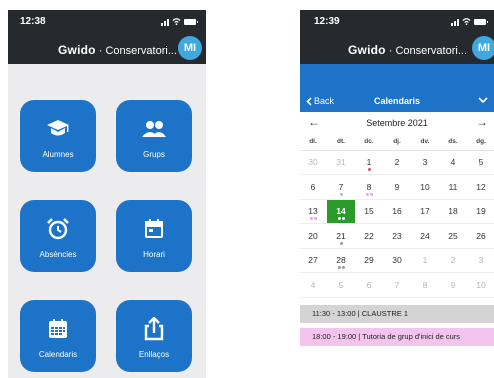  I want to click on day-number: 13, so click(313, 211).